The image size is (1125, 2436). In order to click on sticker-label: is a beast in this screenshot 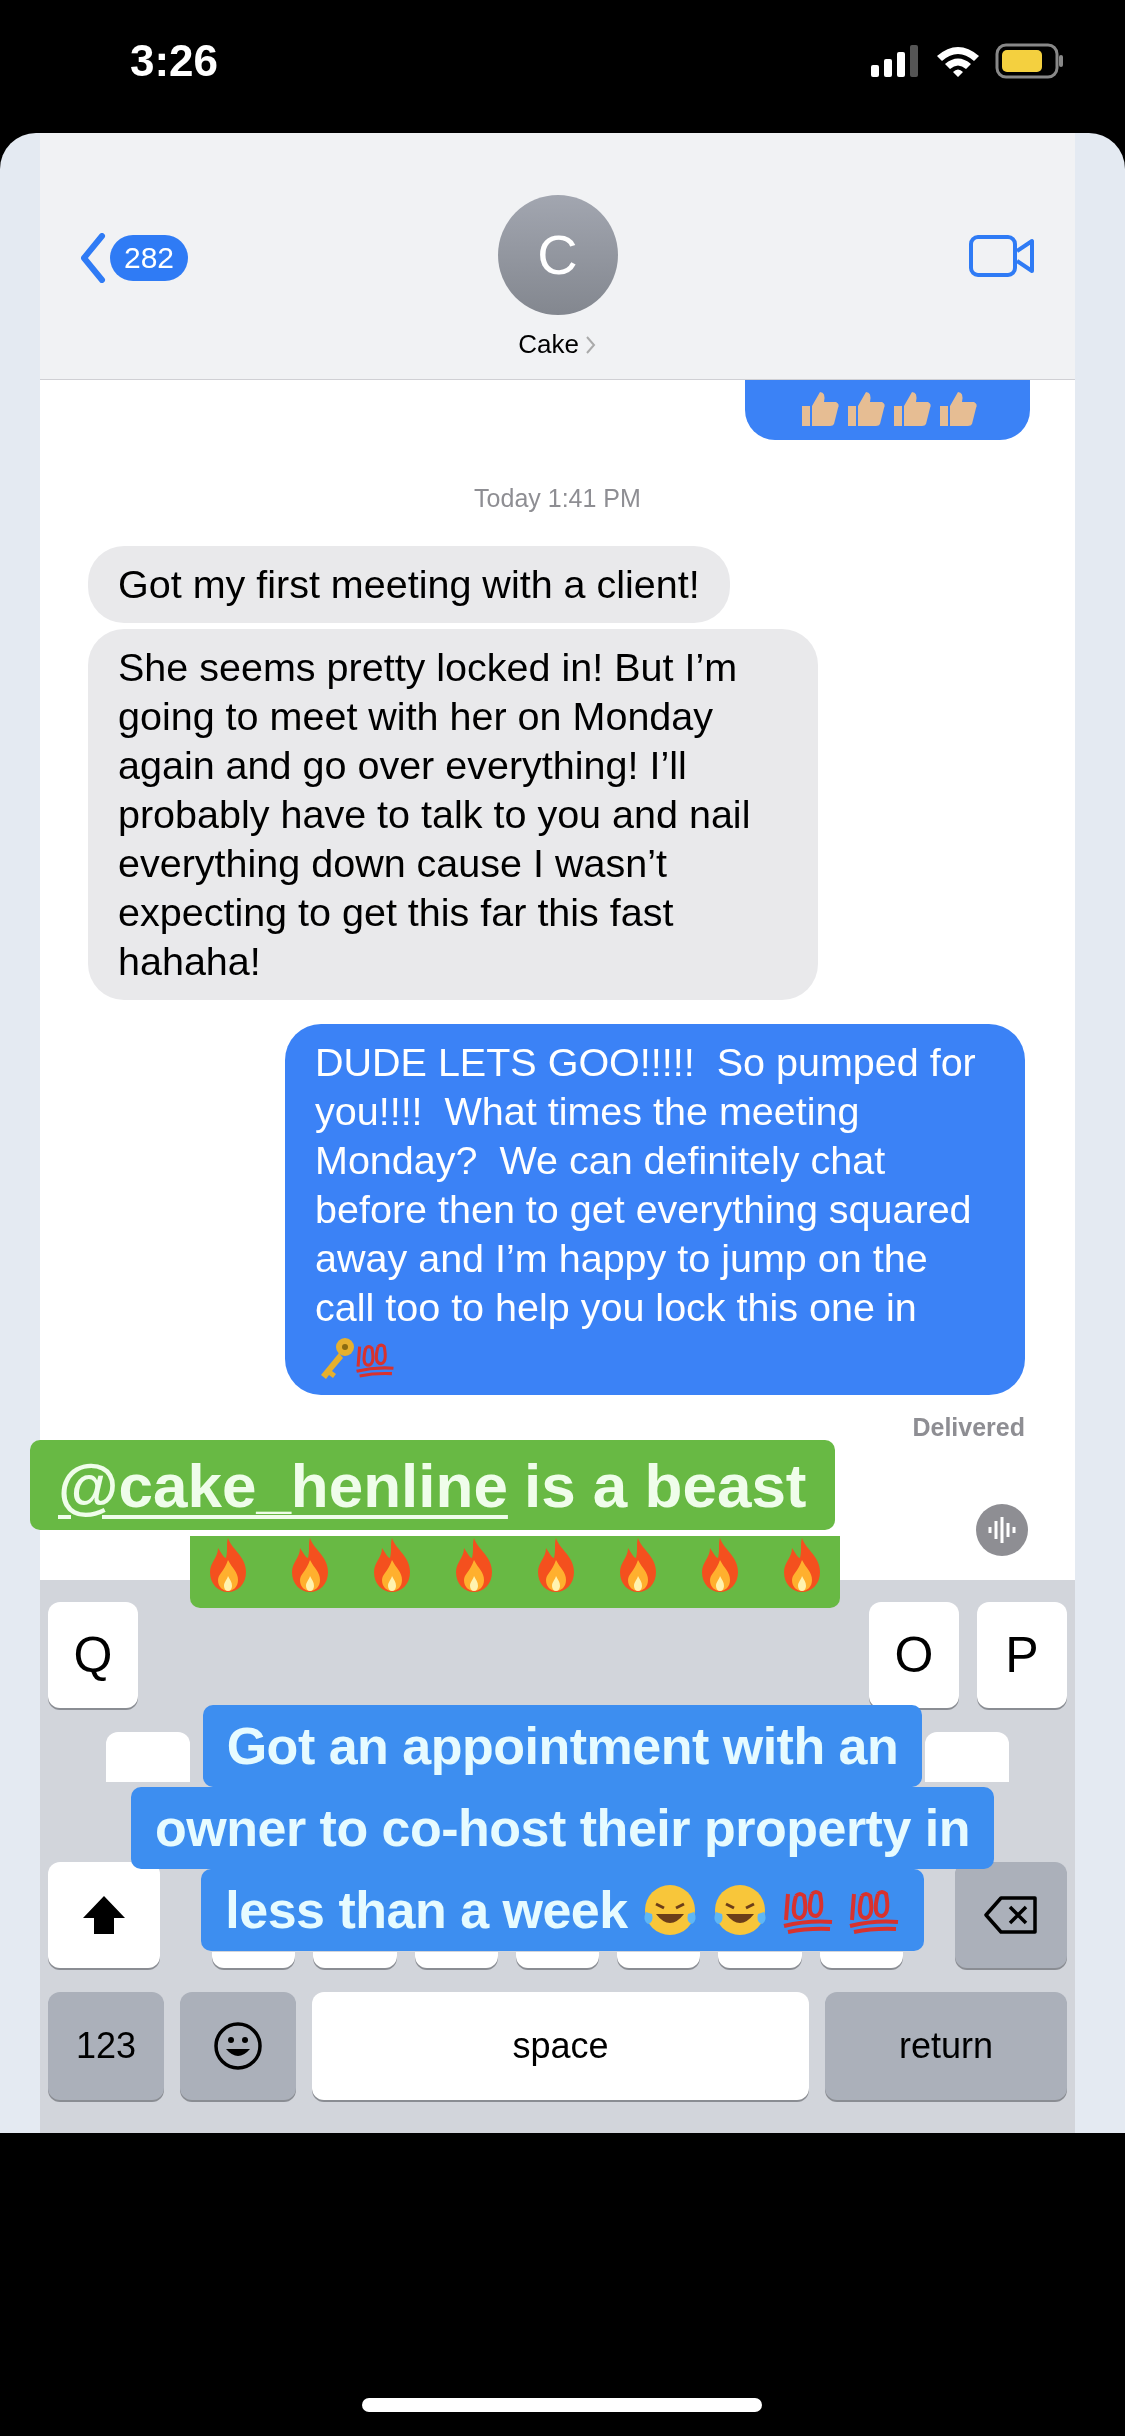, I will do `click(665, 1485)`.